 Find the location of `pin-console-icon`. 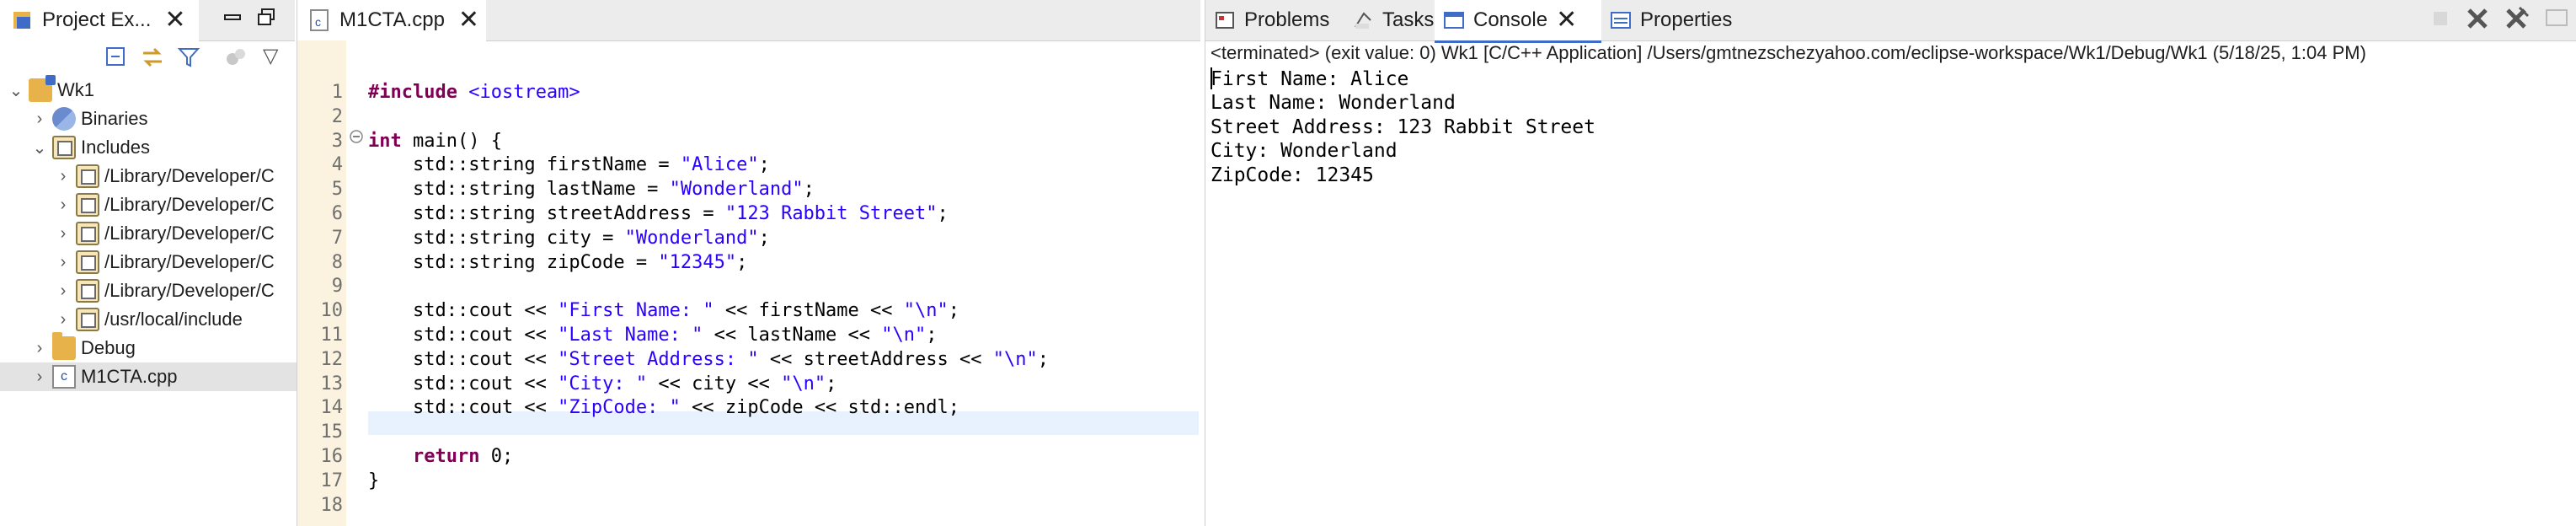

pin-console-icon is located at coordinates (2555, 17).